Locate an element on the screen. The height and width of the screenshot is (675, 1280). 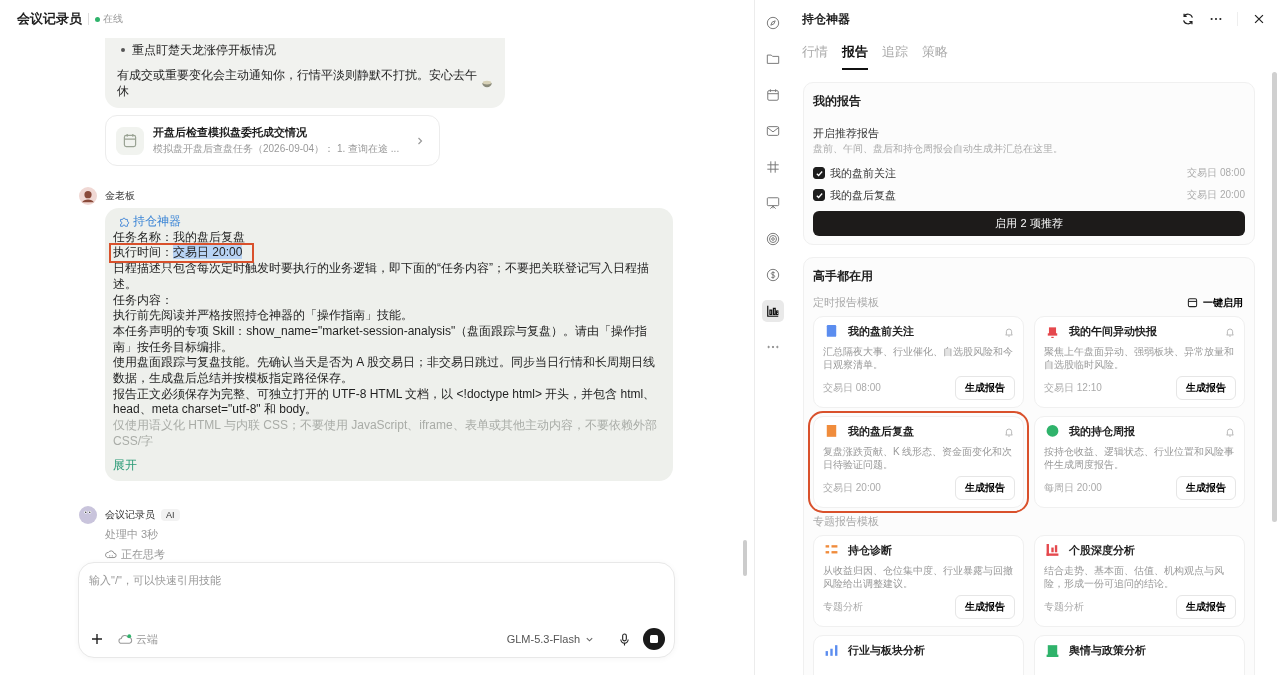
message-text: 仅使用语义化 HTML 与内联 CSS；不要使用 JavaScript、iframe、表单或其他主动内容，不要依赖外部 CSS/字 is located at coordinates (385, 434).